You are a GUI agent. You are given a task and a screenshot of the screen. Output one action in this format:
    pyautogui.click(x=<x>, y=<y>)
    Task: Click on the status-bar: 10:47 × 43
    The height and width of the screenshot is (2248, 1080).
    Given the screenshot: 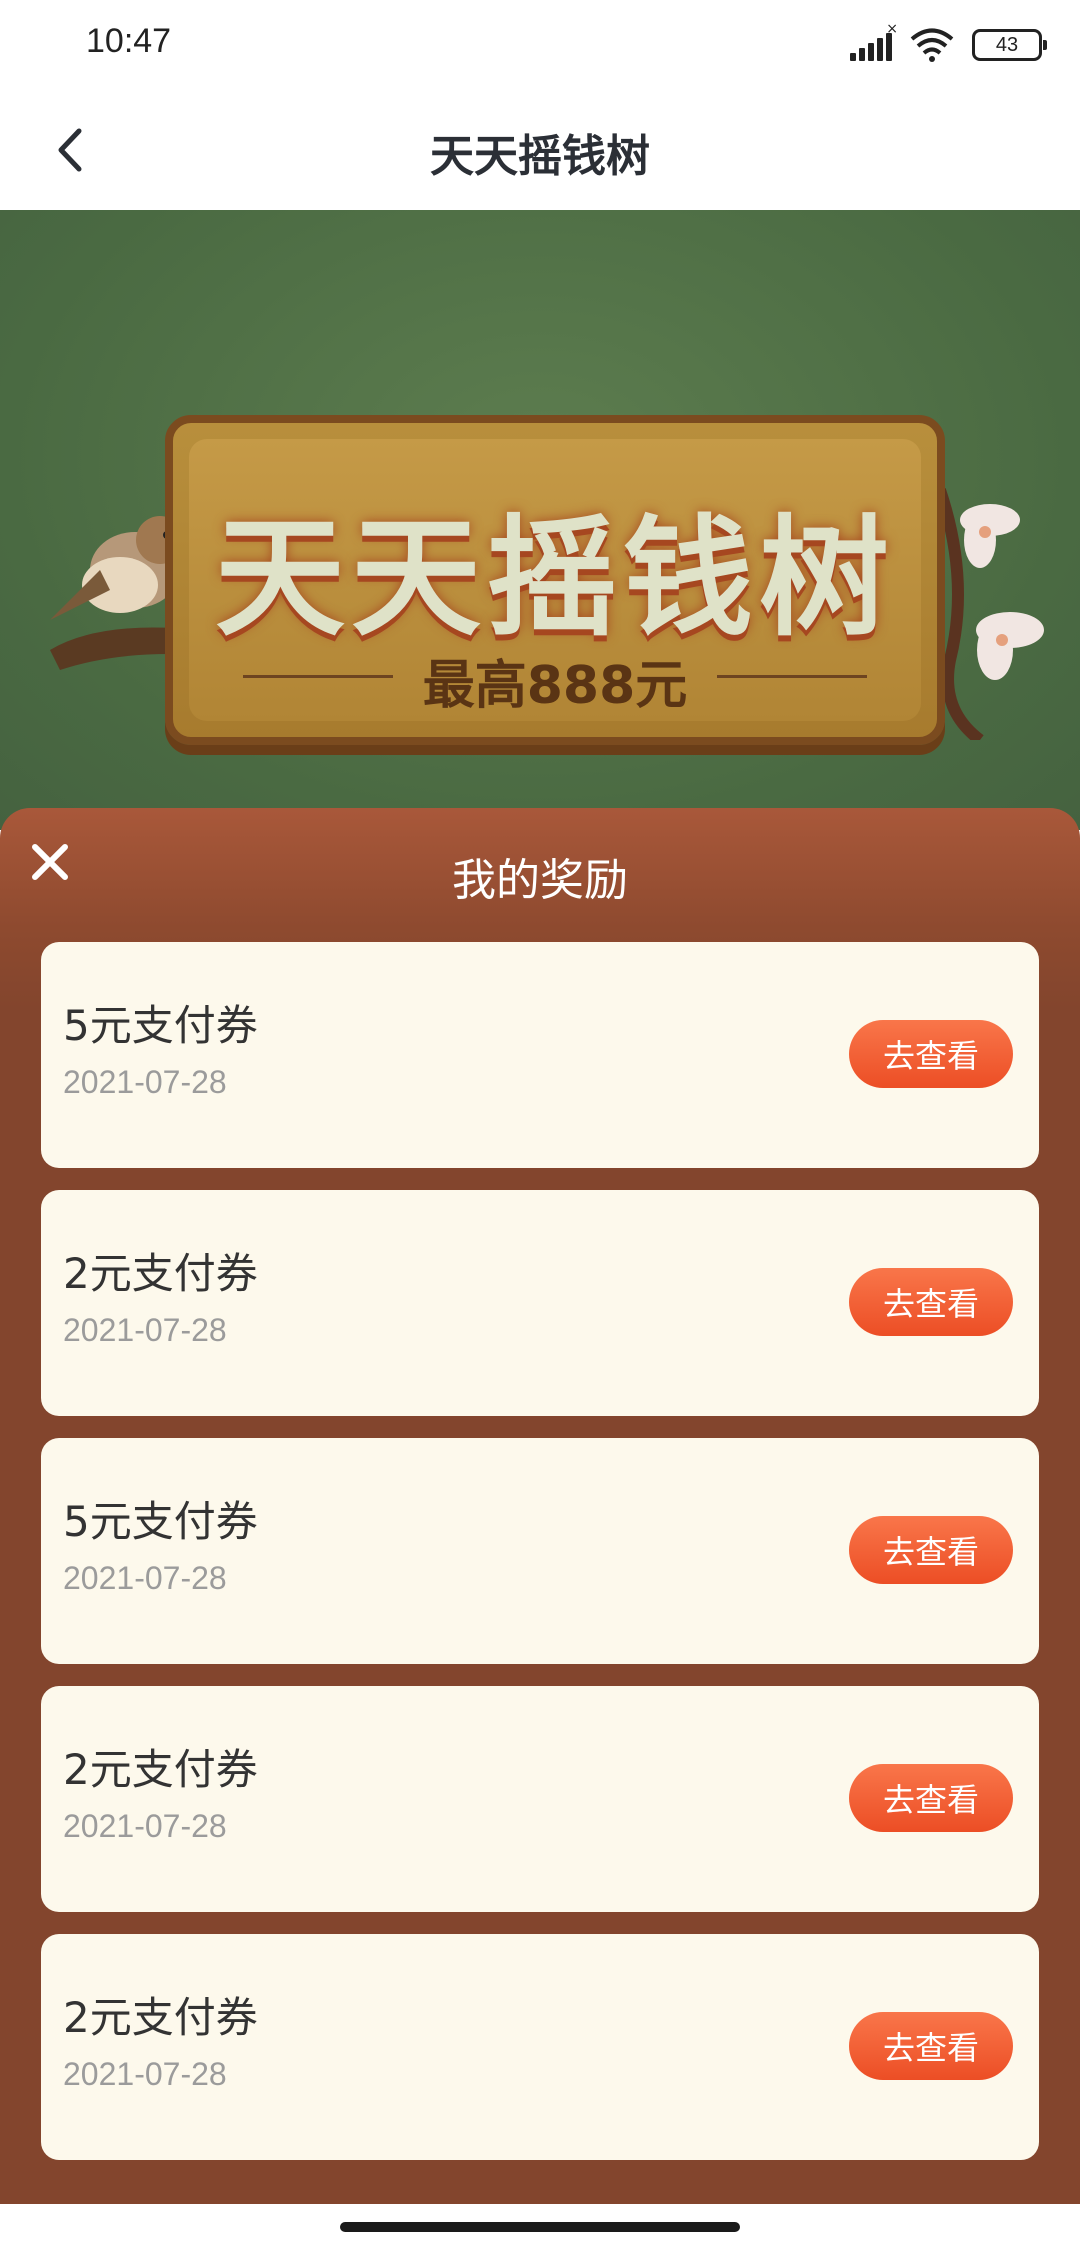 What is the action you would take?
    pyautogui.click(x=540, y=45)
    